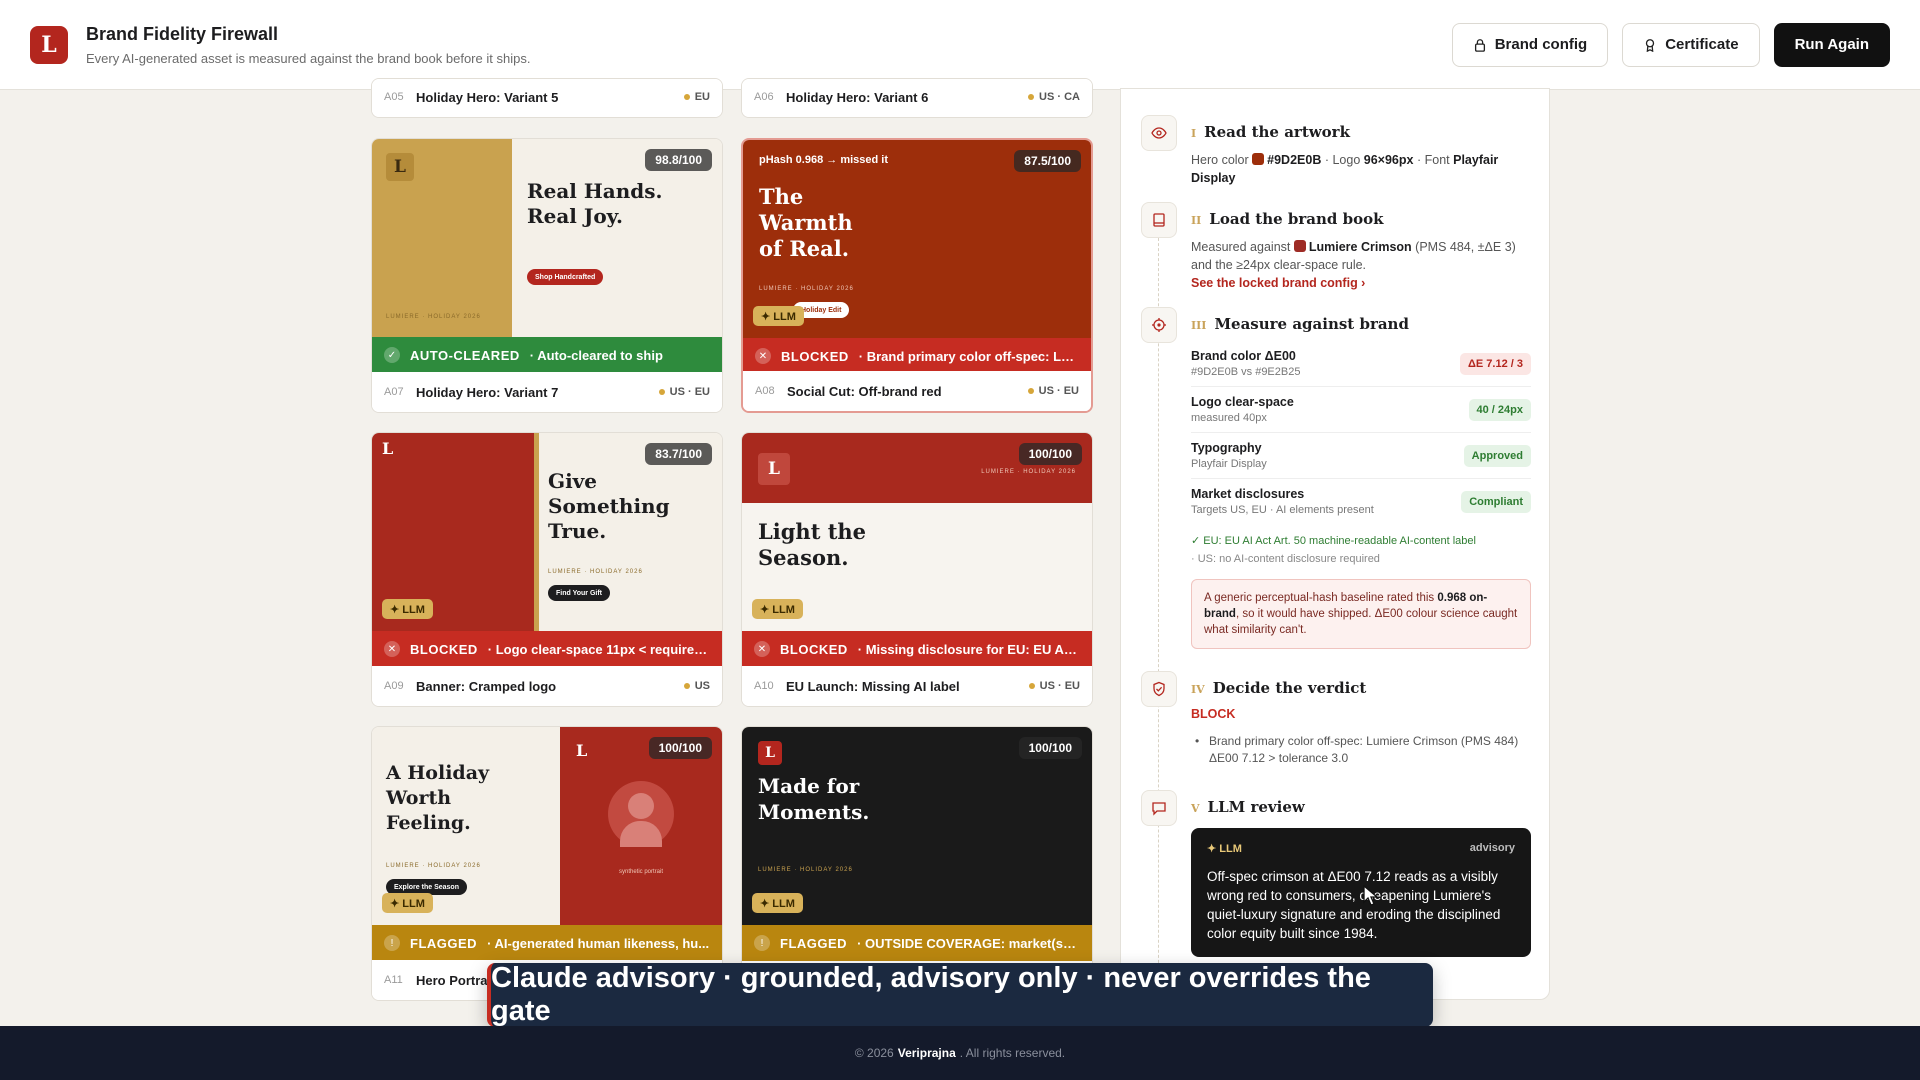 The width and height of the screenshot is (1920, 1080). Describe the element at coordinates (394, 392) in the screenshot. I see `asset-id: A07` at that location.